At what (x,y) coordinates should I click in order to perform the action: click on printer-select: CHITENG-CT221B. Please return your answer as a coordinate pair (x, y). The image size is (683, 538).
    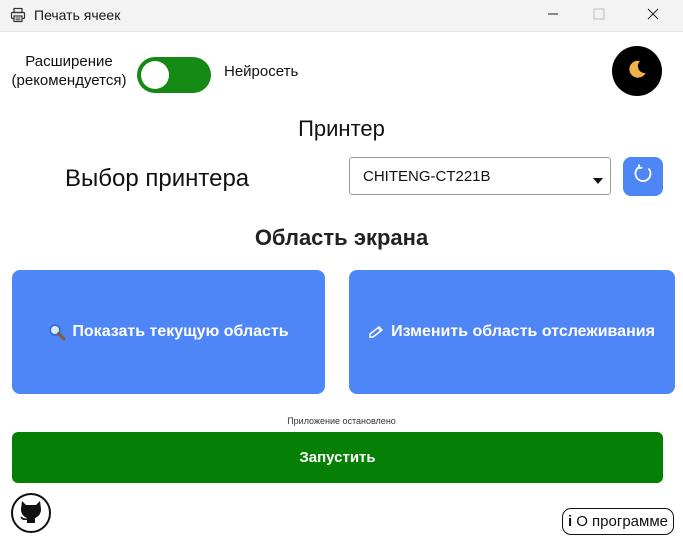
    Looking at the image, I should click on (480, 176).